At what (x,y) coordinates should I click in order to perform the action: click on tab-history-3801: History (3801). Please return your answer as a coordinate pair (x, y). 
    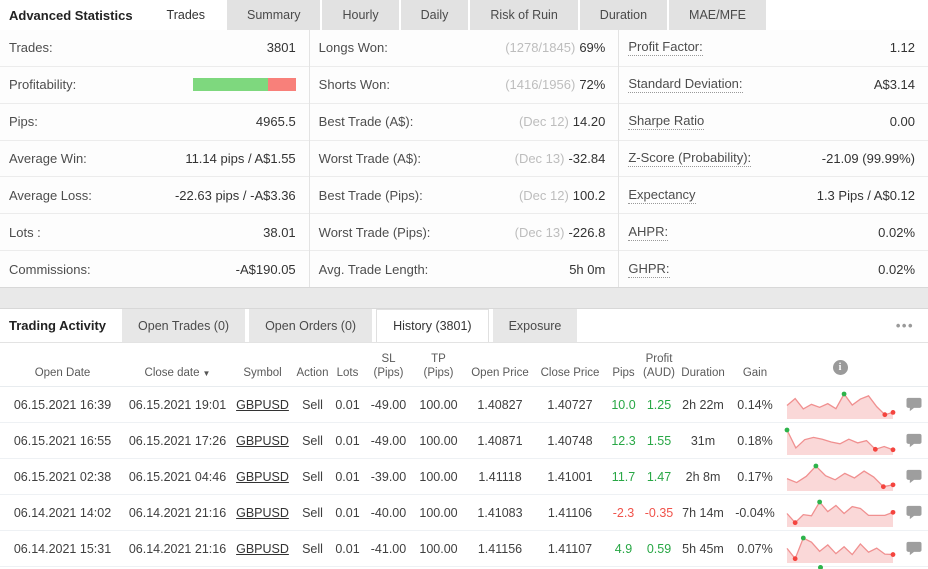
    Looking at the image, I should click on (432, 325).